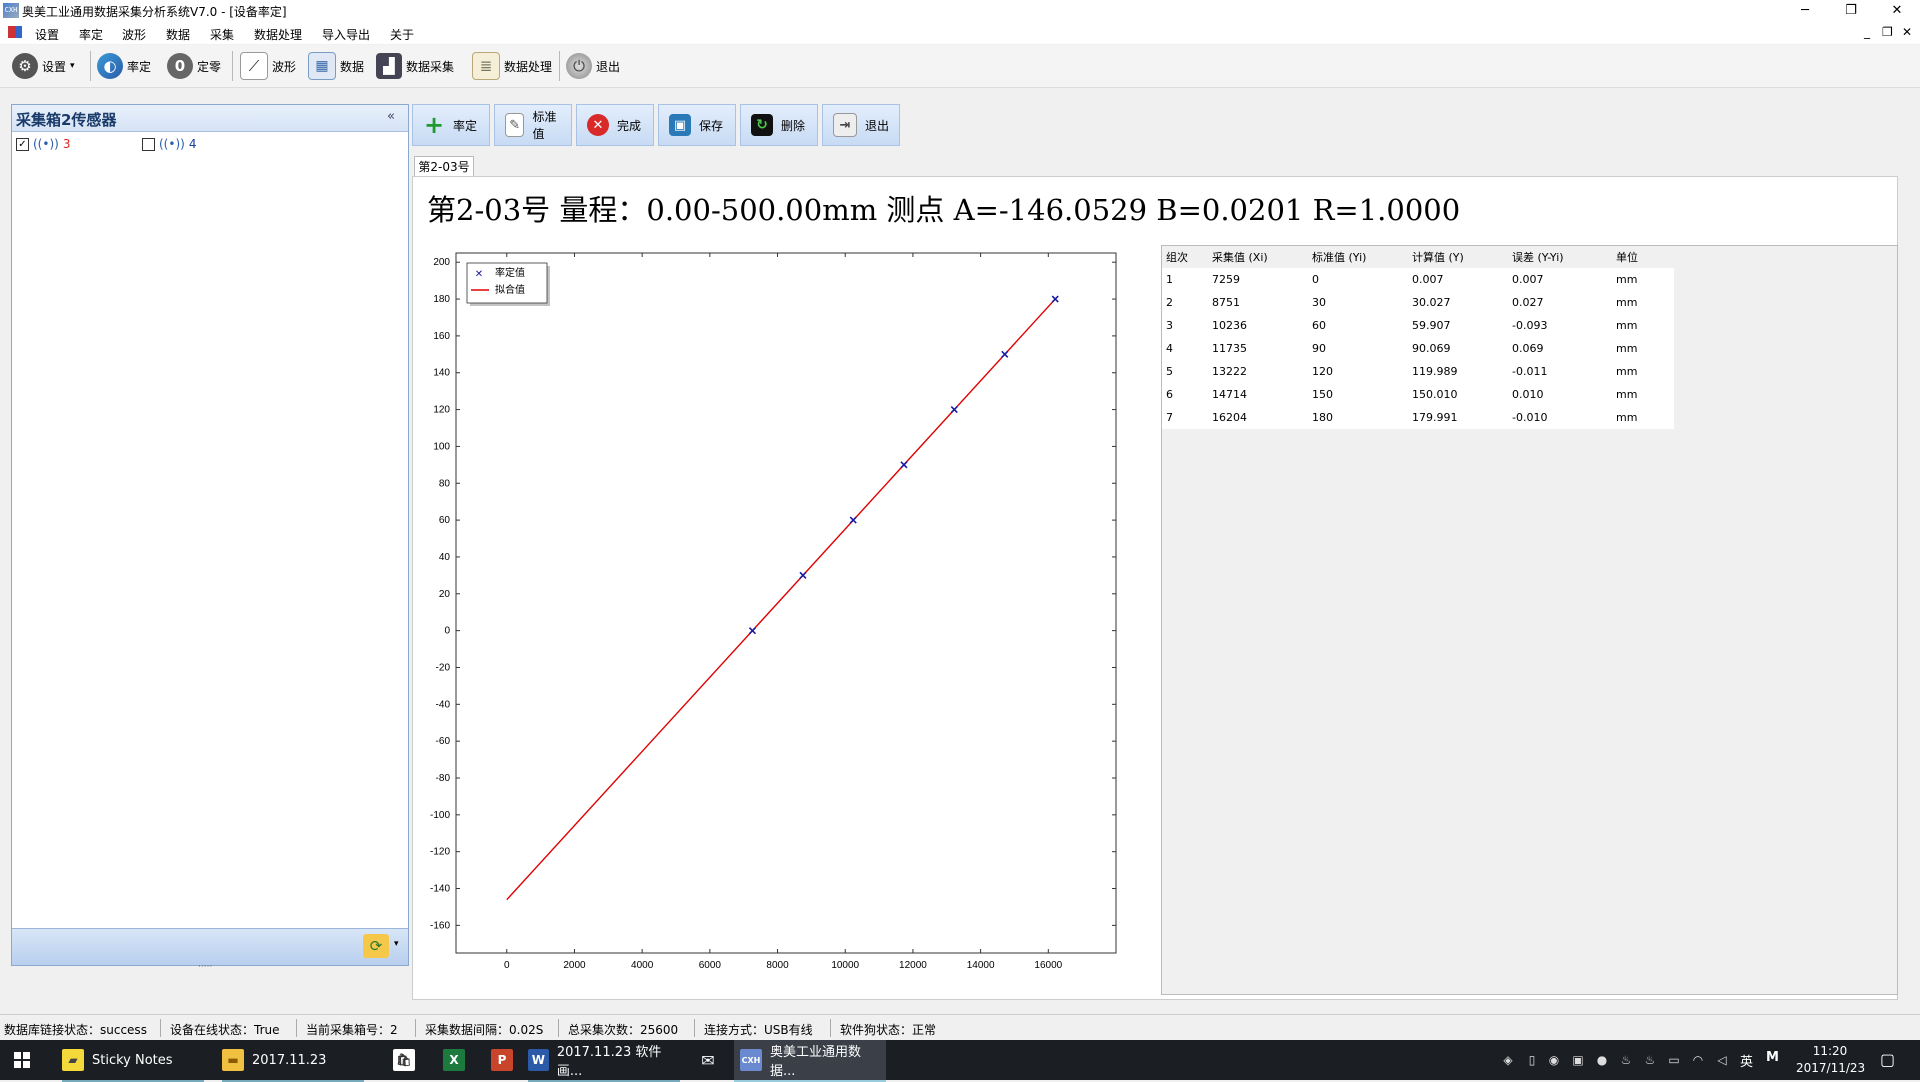 This screenshot has width=1920, height=1082. Describe the element at coordinates (533, 125) in the screenshot. I see `standard-value-button: ✎ 标准值` at that location.